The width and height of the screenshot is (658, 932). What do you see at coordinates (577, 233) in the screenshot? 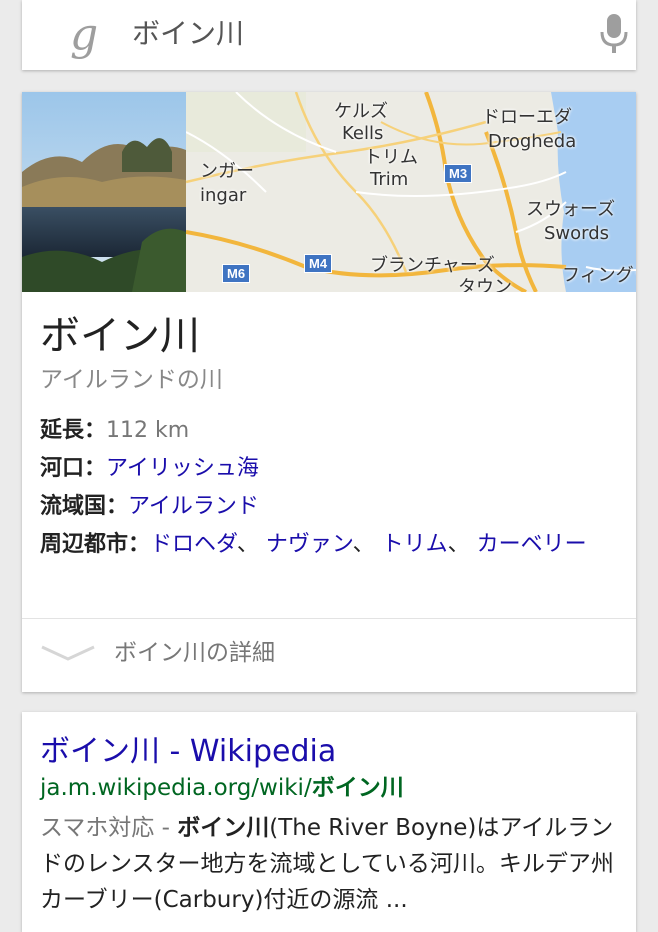
I see `map-label: Swords` at bounding box center [577, 233].